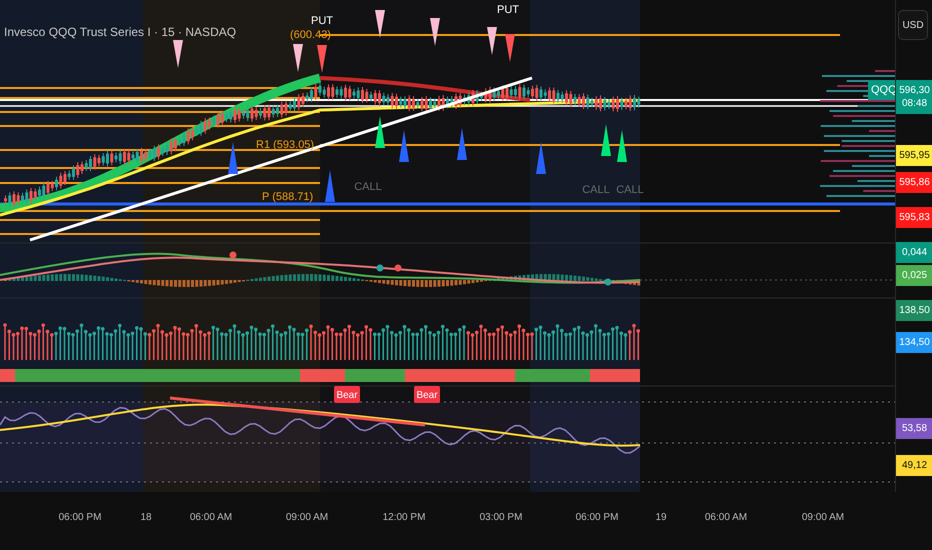 This screenshot has width=932, height=550. What do you see at coordinates (501, 517) in the screenshot?
I see `time-label: 03:00 PM` at bounding box center [501, 517].